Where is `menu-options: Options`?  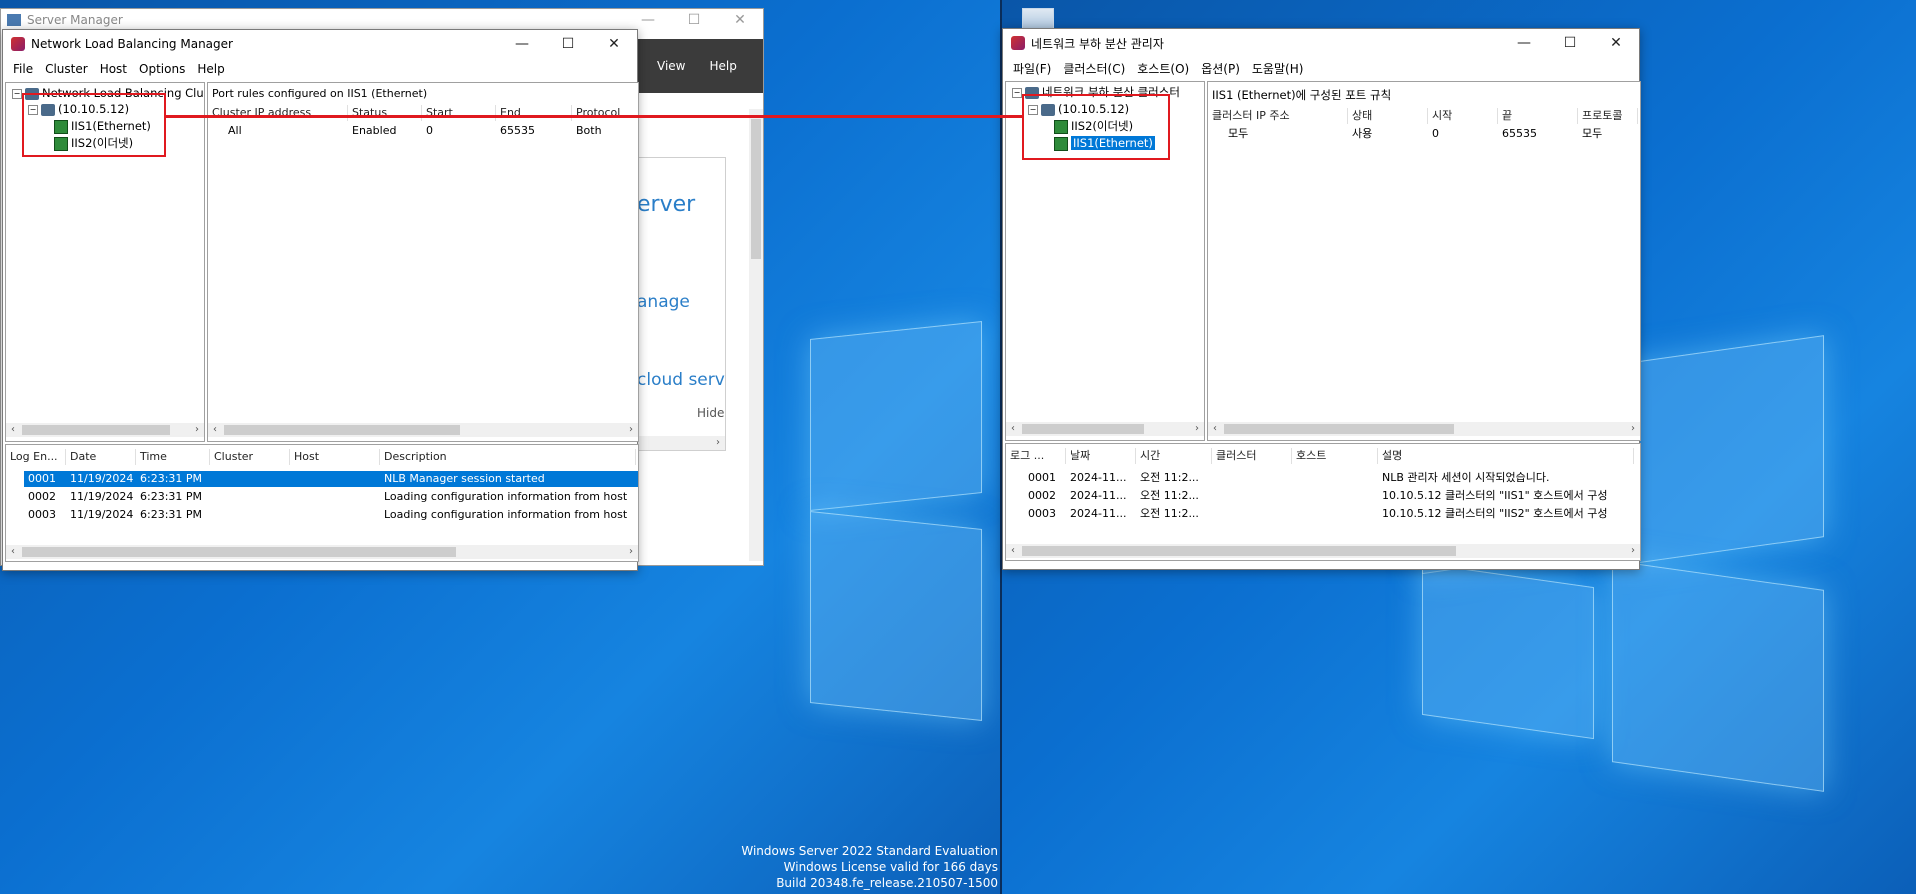 menu-options: Options is located at coordinates (162, 69).